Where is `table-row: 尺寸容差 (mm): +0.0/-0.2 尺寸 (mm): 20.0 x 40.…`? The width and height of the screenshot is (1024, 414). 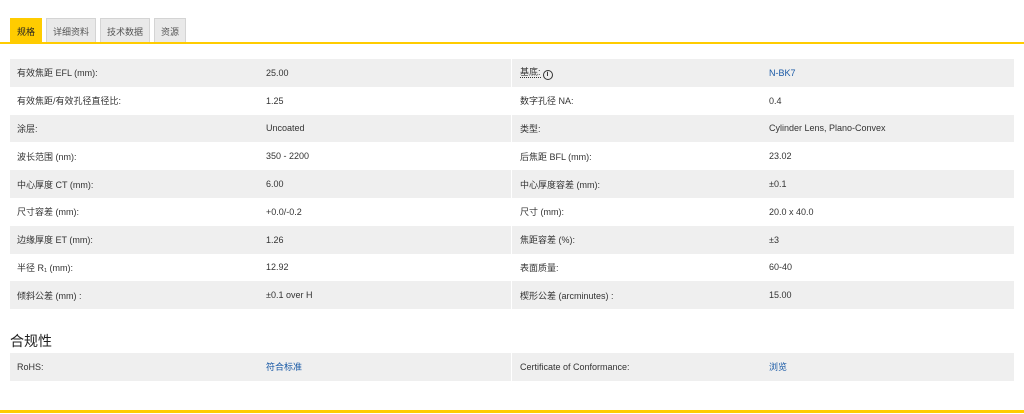
table-row: 尺寸容差 (mm): +0.0/-0.2 尺寸 (mm): 20.0 x 40.… is located at coordinates (512, 212).